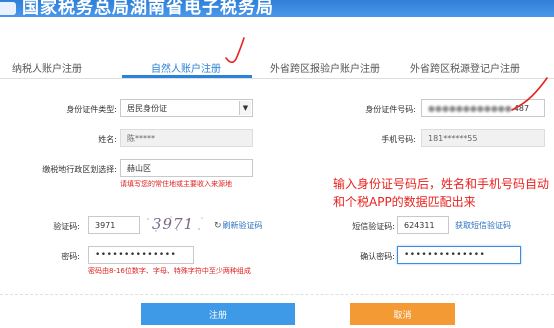  I want to click on phone-label: 手机号码:, so click(398, 139).